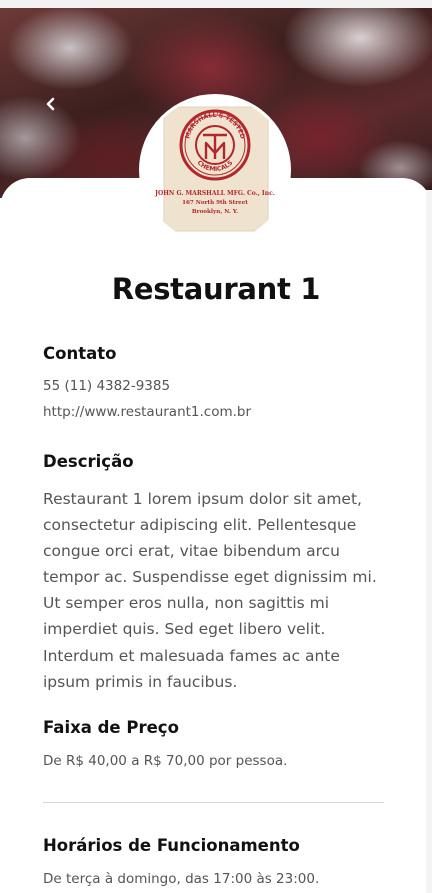 This screenshot has height=893, width=432. Describe the element at coordinates (215, 212) in the screenshot. I see `logo-company-line3: Brooklyn, N. Y.` at that location.